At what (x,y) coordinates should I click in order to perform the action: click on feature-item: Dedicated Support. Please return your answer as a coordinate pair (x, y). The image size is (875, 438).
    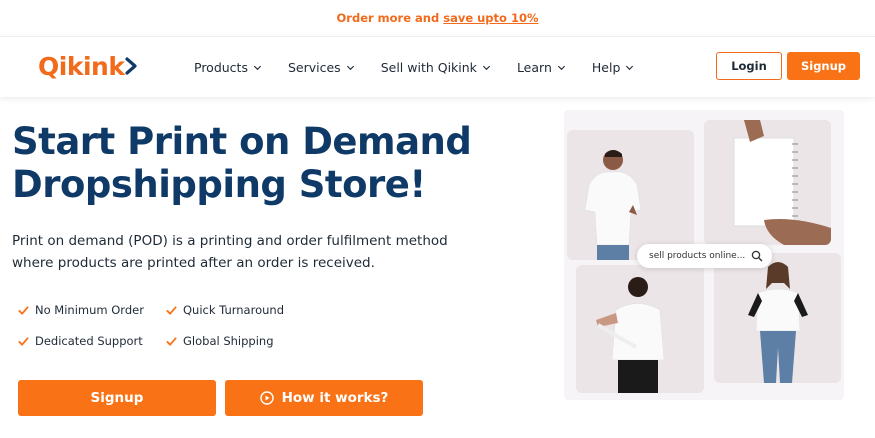
    Looking at the image, I should click on (92, 341).